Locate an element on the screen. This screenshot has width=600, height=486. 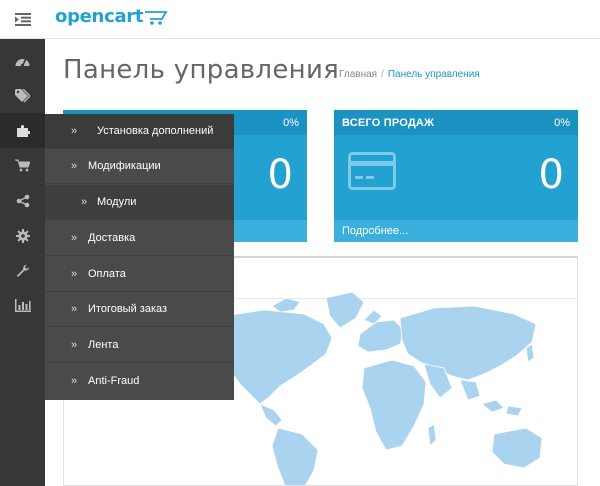
header: opencart is located at coordinates (300, 19).